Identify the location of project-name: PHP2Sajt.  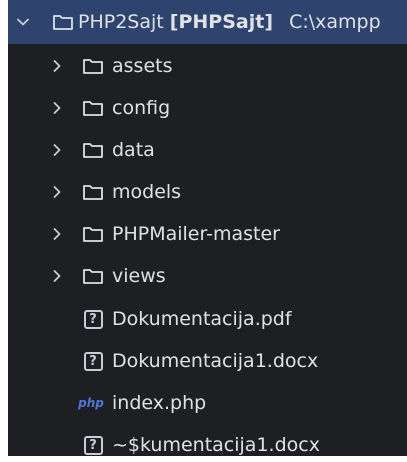
(121, 22).